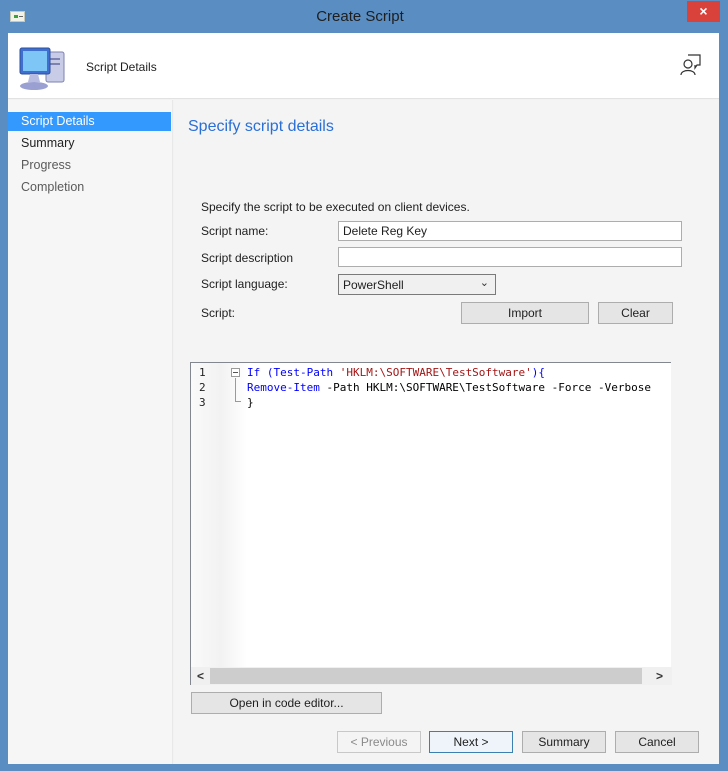 The image size is (728, 771). I want to click on code-token: If, so click(254, 372).